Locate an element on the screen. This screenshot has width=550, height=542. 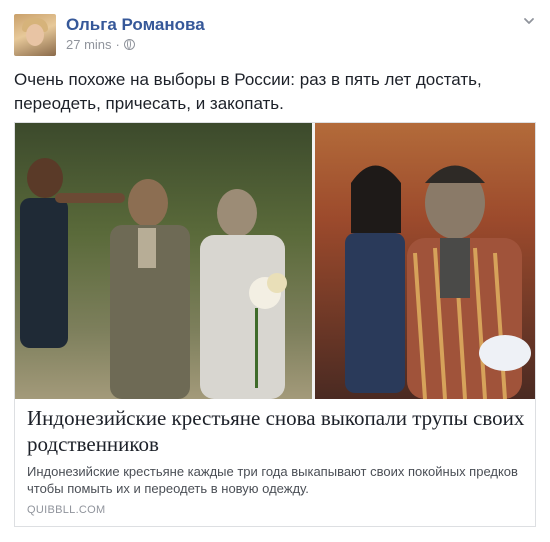
avatar is located at coordinates (35, 35).